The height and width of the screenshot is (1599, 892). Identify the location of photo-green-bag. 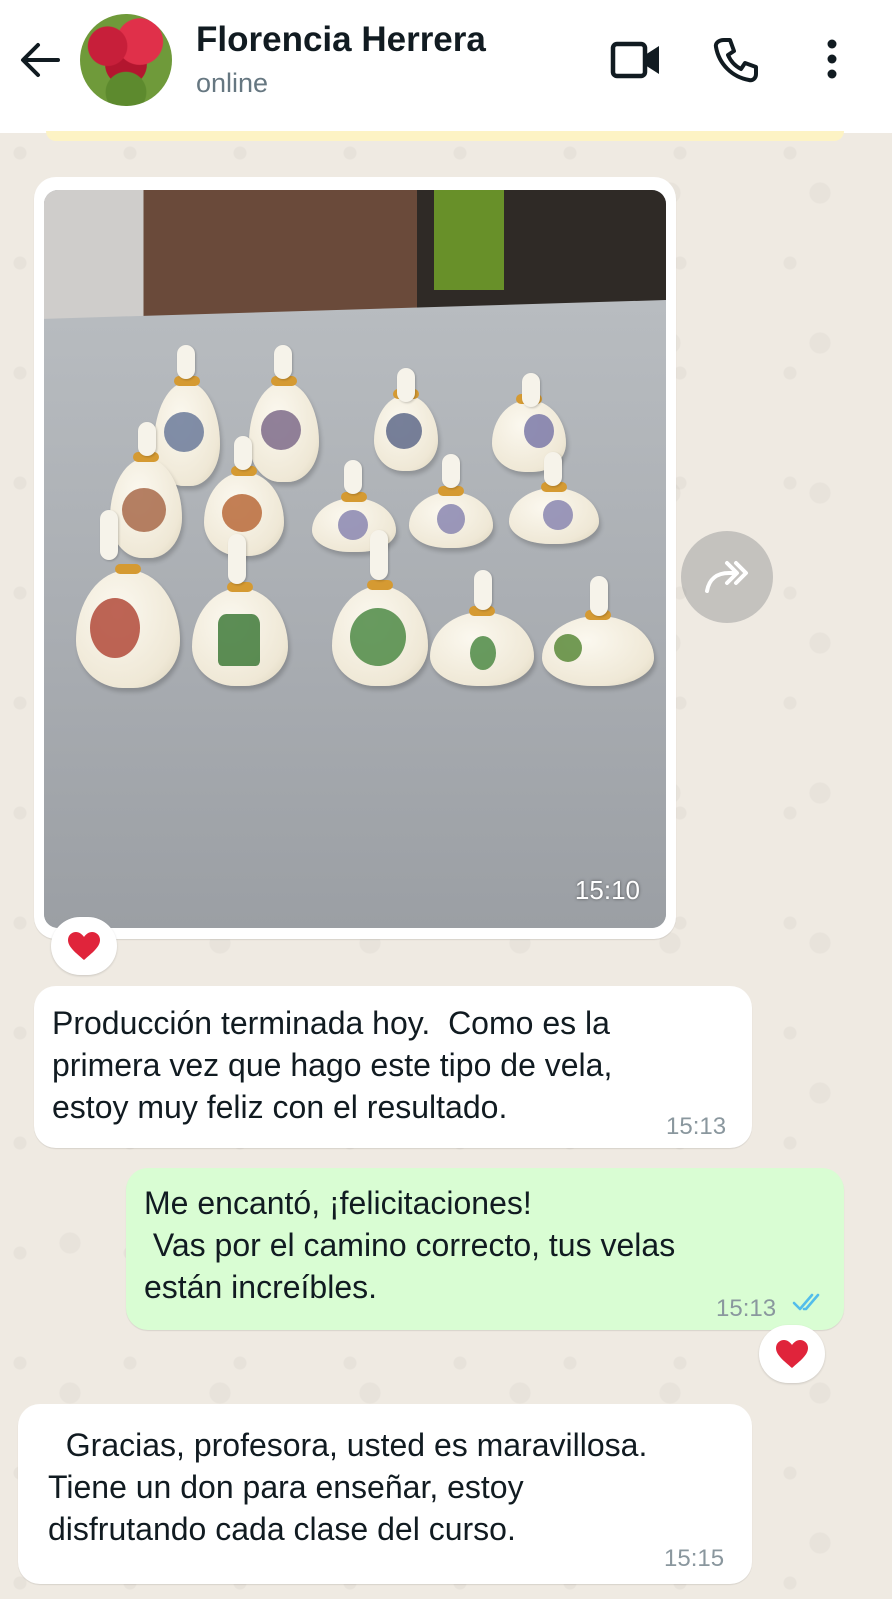
(469, 240).